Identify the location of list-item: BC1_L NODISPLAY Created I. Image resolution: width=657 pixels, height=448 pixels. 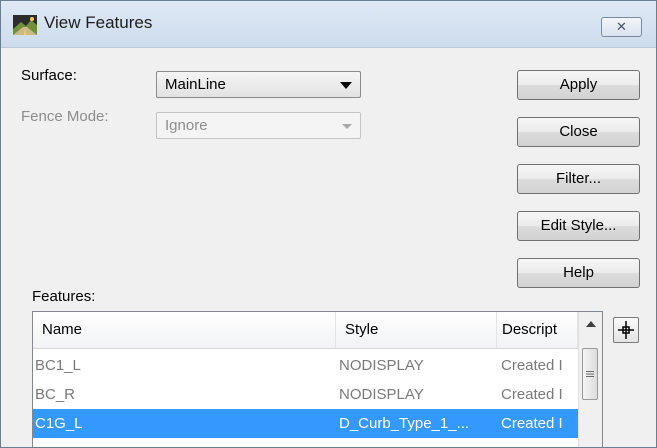
(305, 365).